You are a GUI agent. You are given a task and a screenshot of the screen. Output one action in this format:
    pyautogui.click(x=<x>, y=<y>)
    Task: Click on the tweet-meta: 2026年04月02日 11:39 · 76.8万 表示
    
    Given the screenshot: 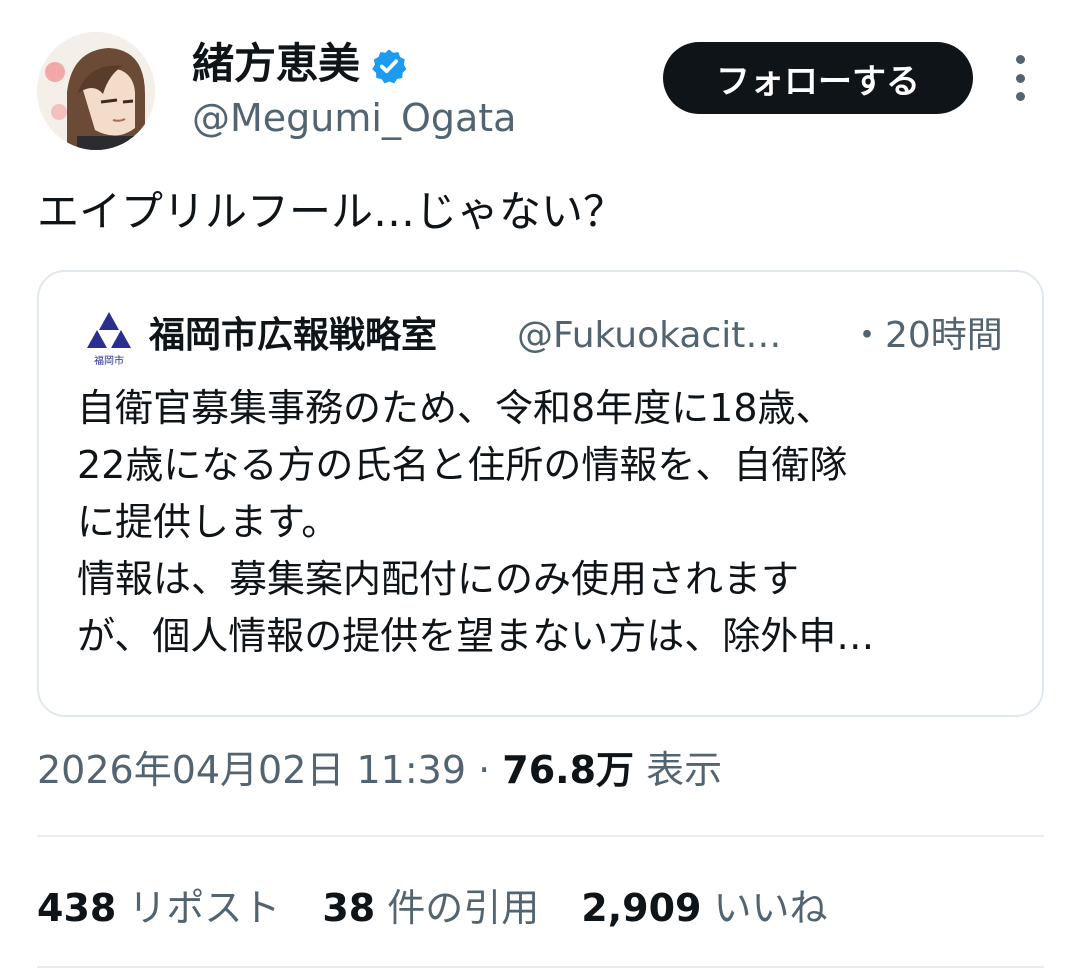 What is the action you would take?
    pyautogui.click(x=379, y=770)
    